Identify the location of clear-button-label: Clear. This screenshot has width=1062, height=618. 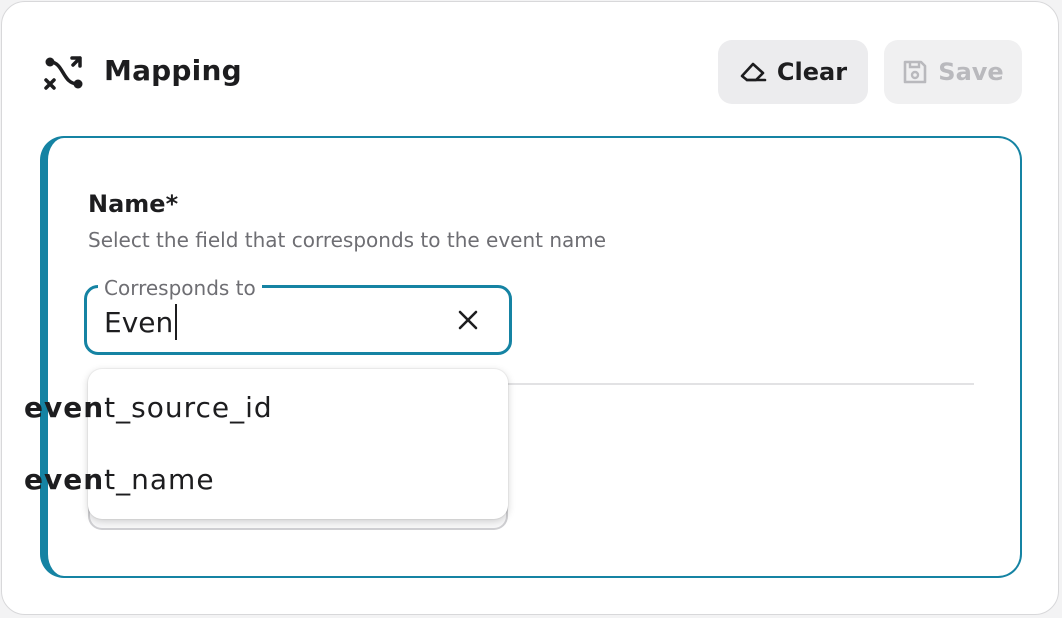
(812, 72).